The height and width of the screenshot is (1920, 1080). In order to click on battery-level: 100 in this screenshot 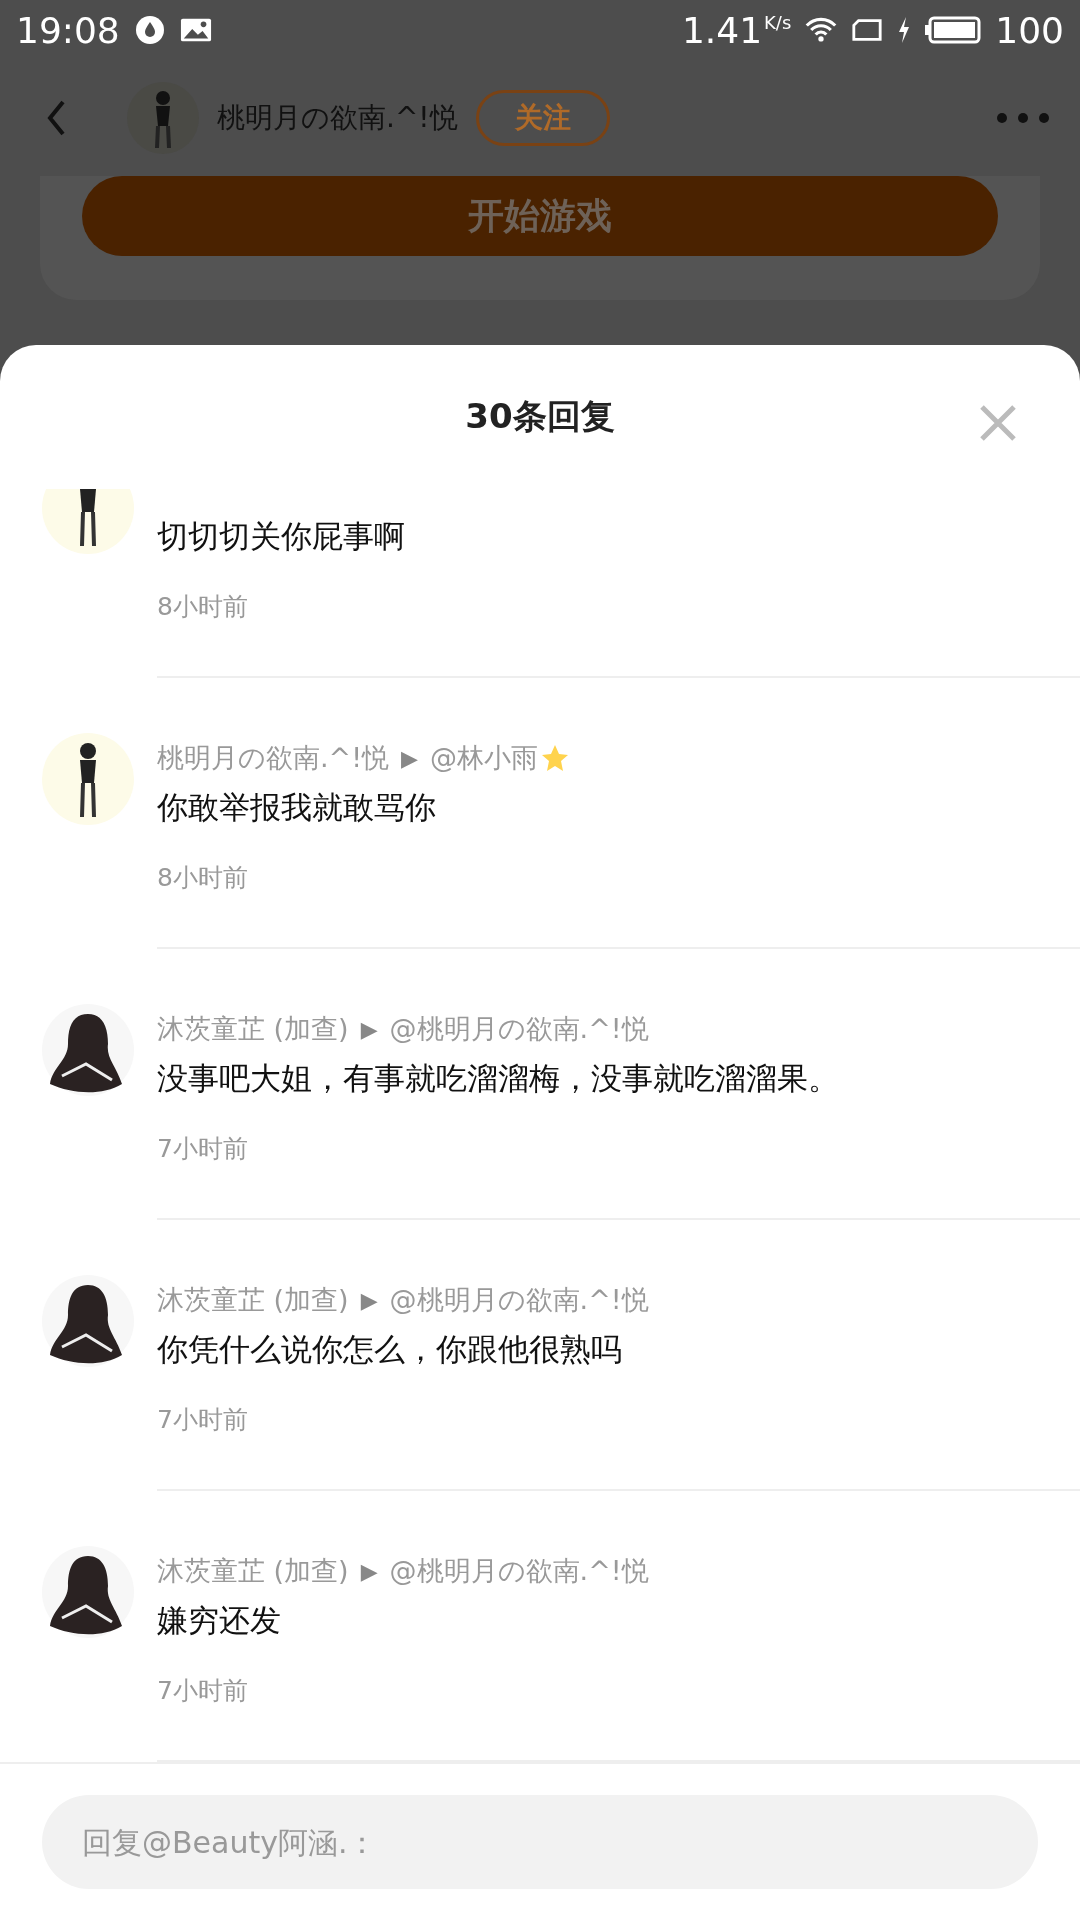, I will do `click(1029, 30)`.